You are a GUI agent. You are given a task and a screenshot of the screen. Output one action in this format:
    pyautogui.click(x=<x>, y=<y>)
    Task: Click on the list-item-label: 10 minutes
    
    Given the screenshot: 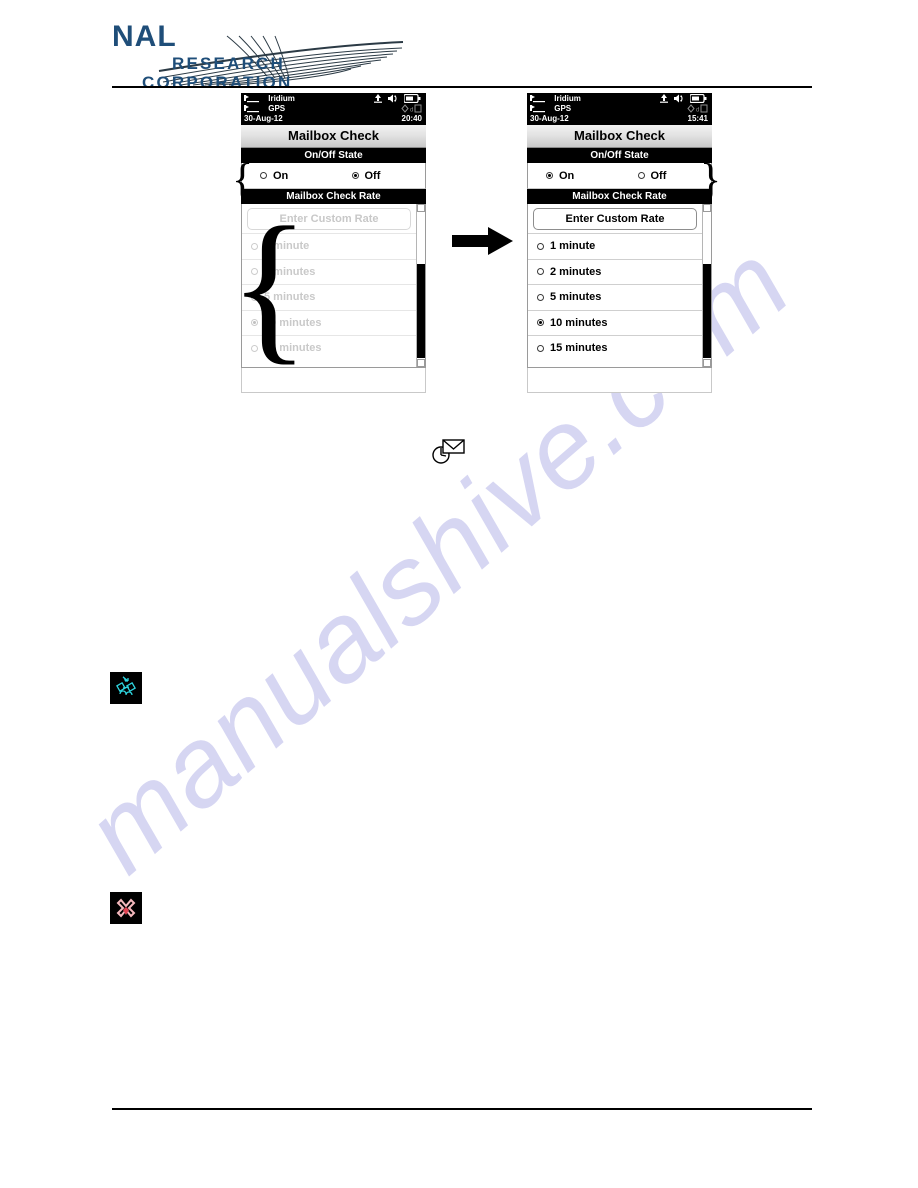 What is the action you would take?
    pyautogui.click(x=579, y=322)
    